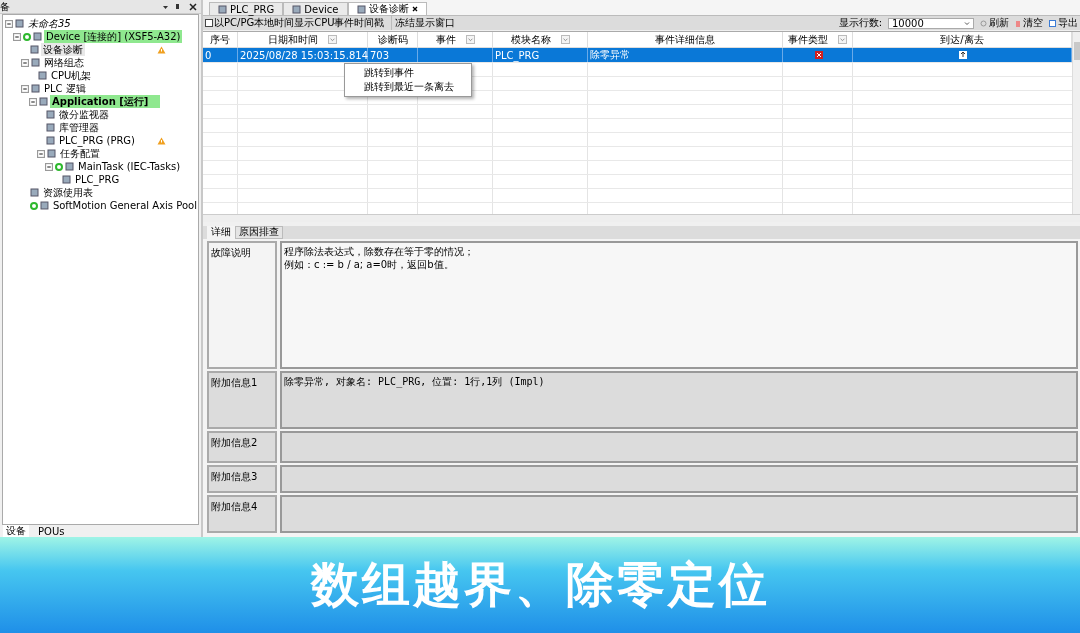  I want to click on panel-tab: POUs, so click(51, 531).